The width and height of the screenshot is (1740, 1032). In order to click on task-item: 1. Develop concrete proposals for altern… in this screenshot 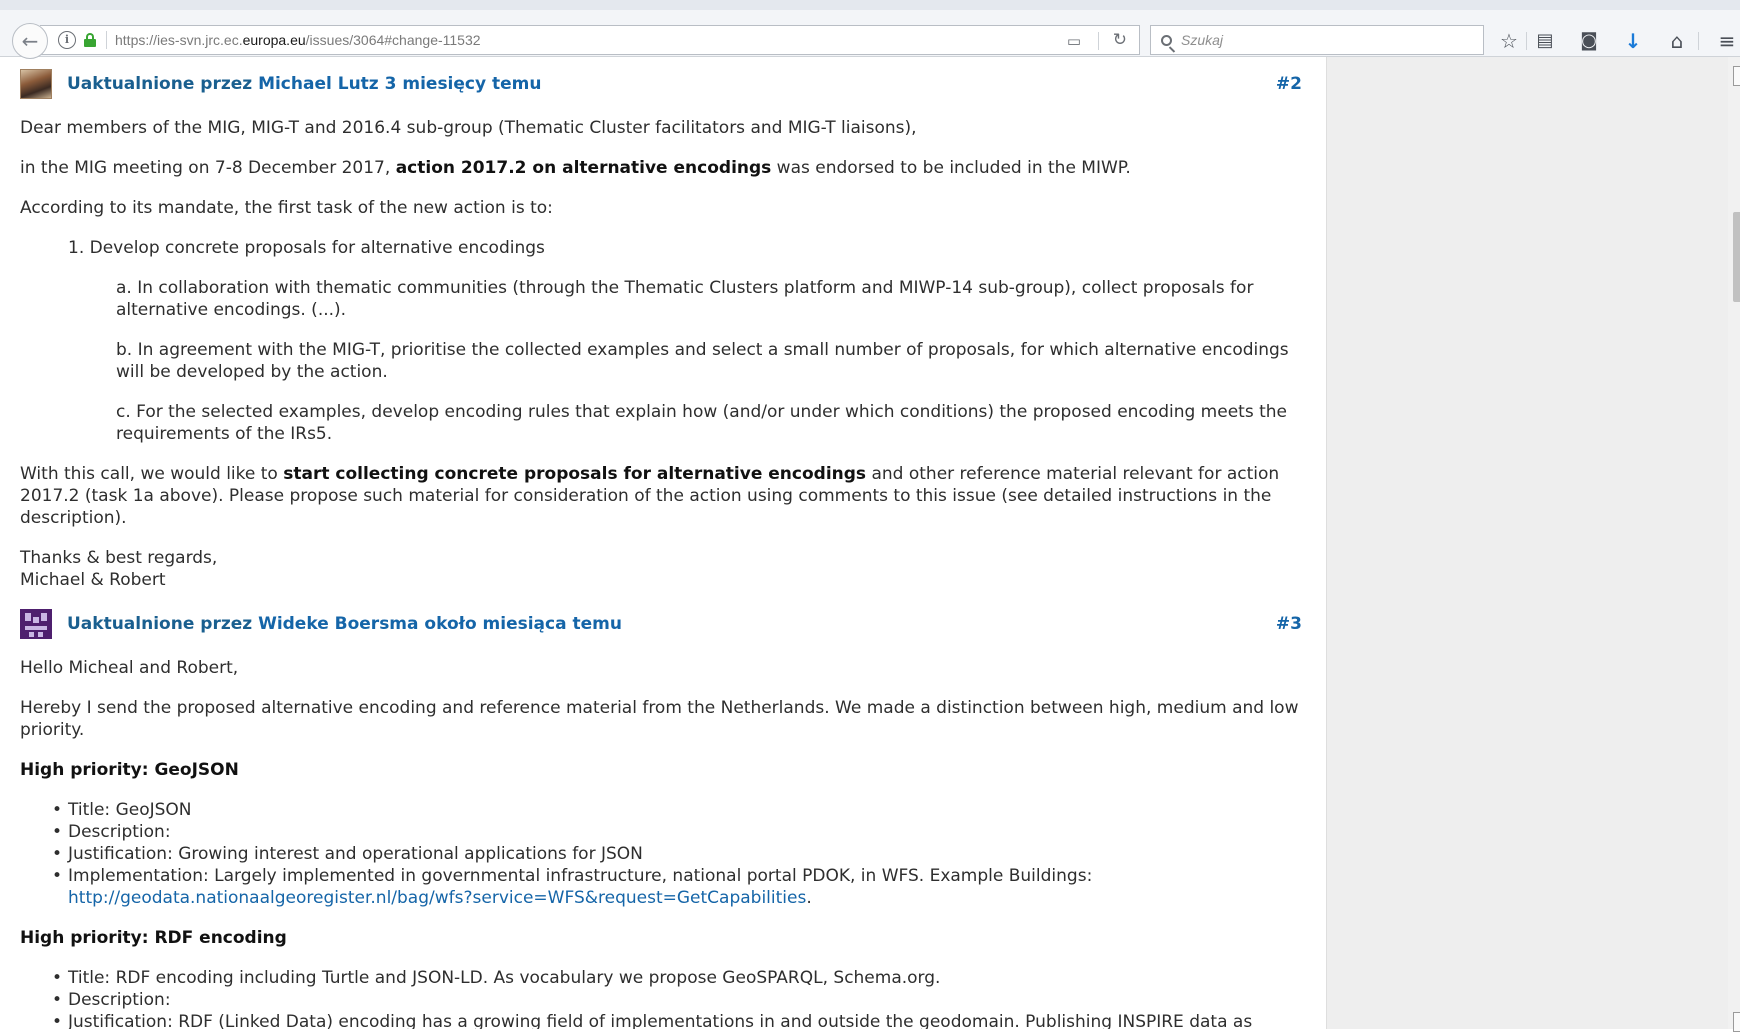, I will do `click(306, 248)`.